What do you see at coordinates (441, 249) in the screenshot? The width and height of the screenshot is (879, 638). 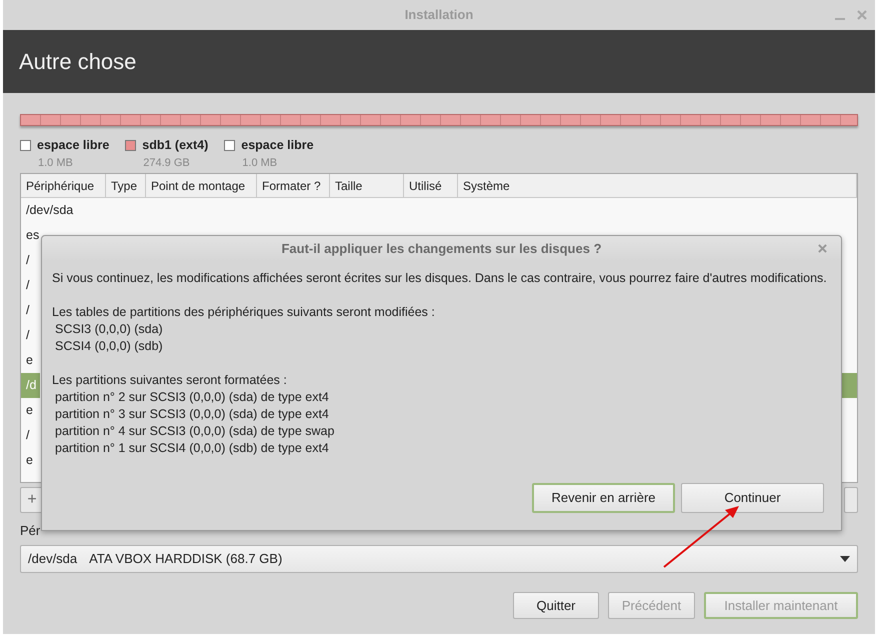 I see `dialog-title: Faut-il appliquer les changements sur les disques ?` at bounding box center [441, 249].